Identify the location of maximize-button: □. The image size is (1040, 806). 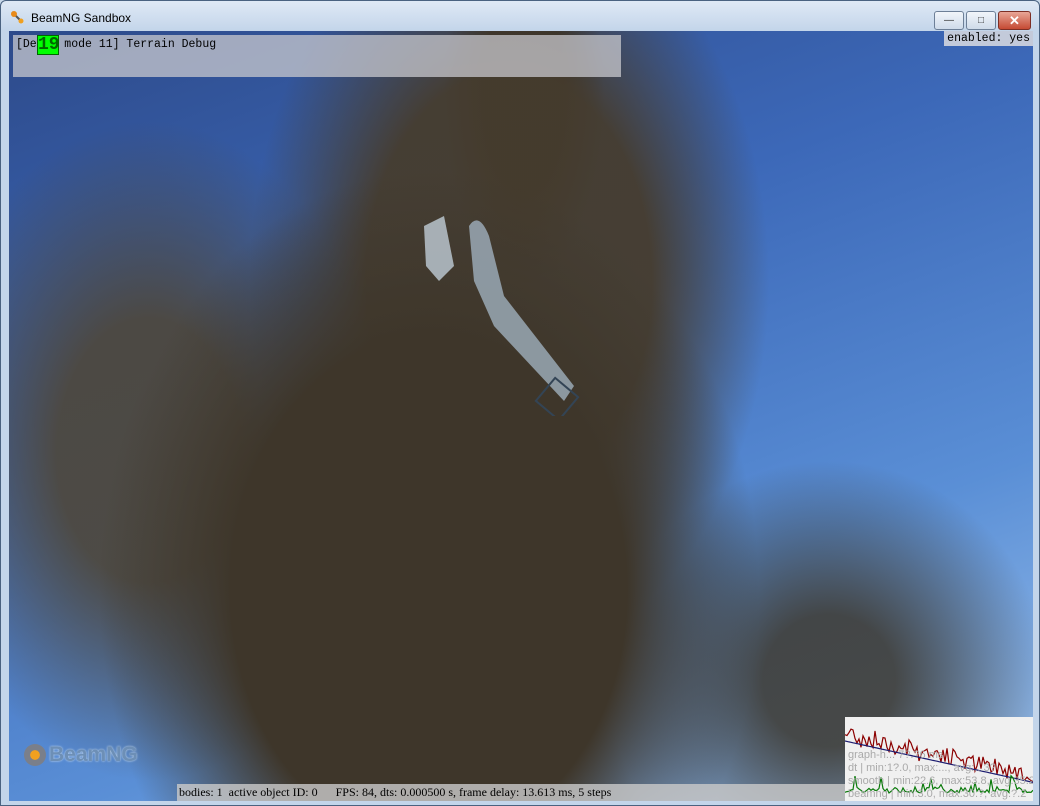
(981, 20).